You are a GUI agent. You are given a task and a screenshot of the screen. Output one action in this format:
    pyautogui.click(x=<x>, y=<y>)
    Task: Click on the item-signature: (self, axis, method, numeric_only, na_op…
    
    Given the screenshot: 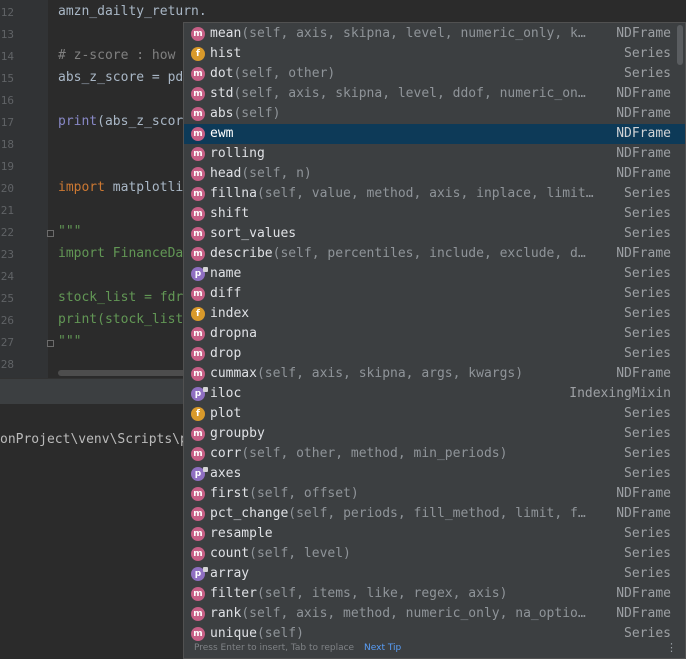 What is the action you would take?
    pyautogui.click(x=413, y=613)
    